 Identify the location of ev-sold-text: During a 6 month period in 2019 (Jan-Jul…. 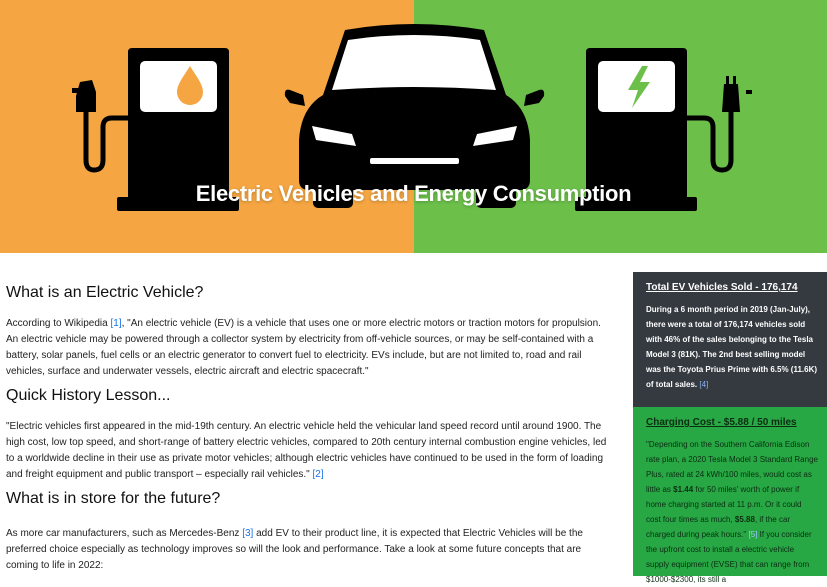
(732, 347).